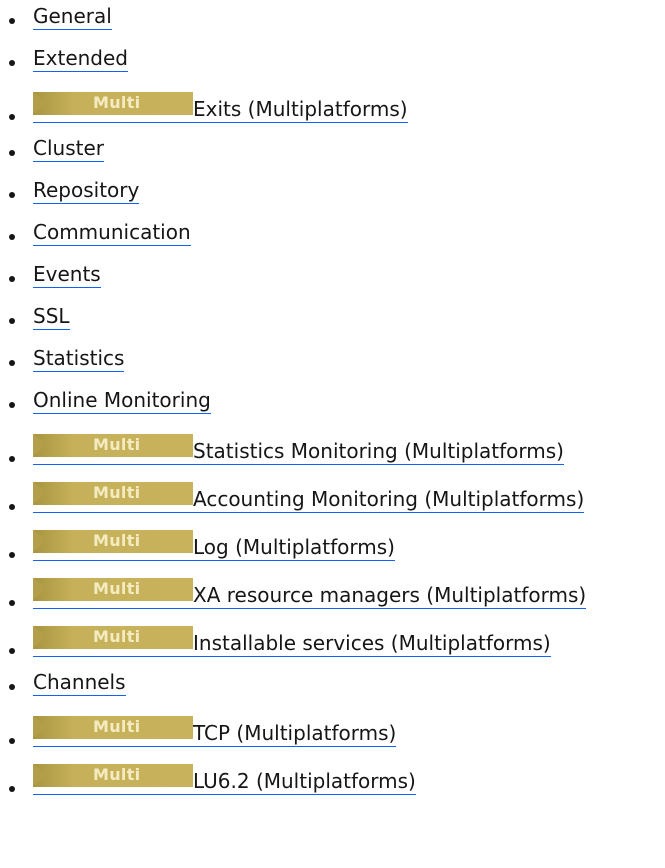  Describe the element at coordinates (332, 21) in the screenshot. I see `list-item: General` at that location.